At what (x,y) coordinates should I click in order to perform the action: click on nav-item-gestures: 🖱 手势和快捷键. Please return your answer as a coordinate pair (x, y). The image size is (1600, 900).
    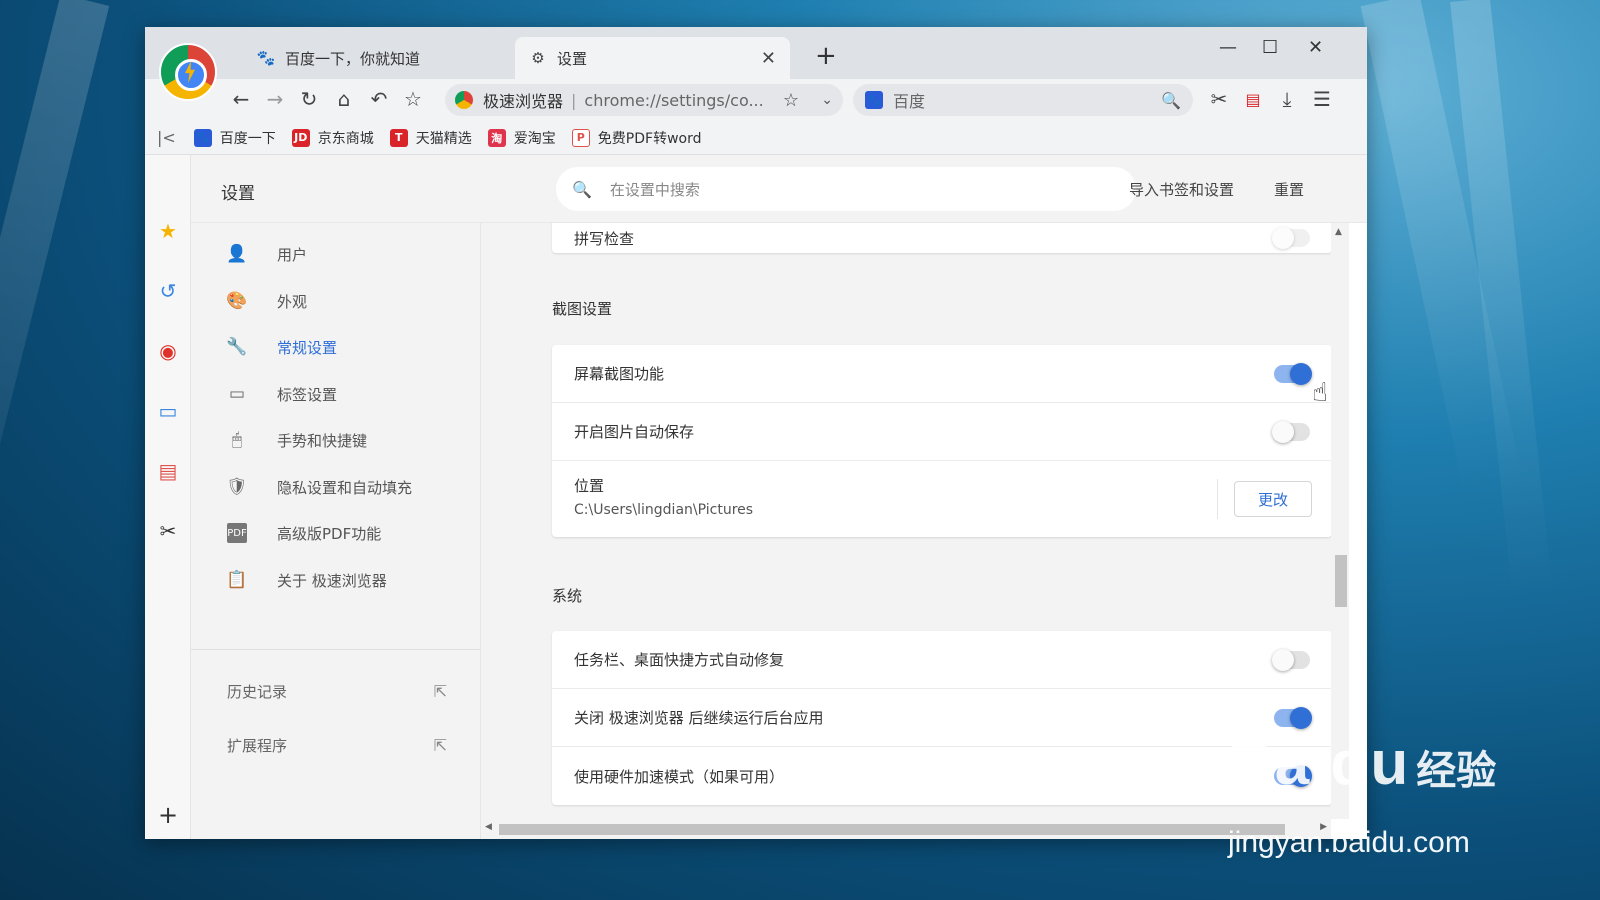
    Looking at the image, I should click on (336, 440).